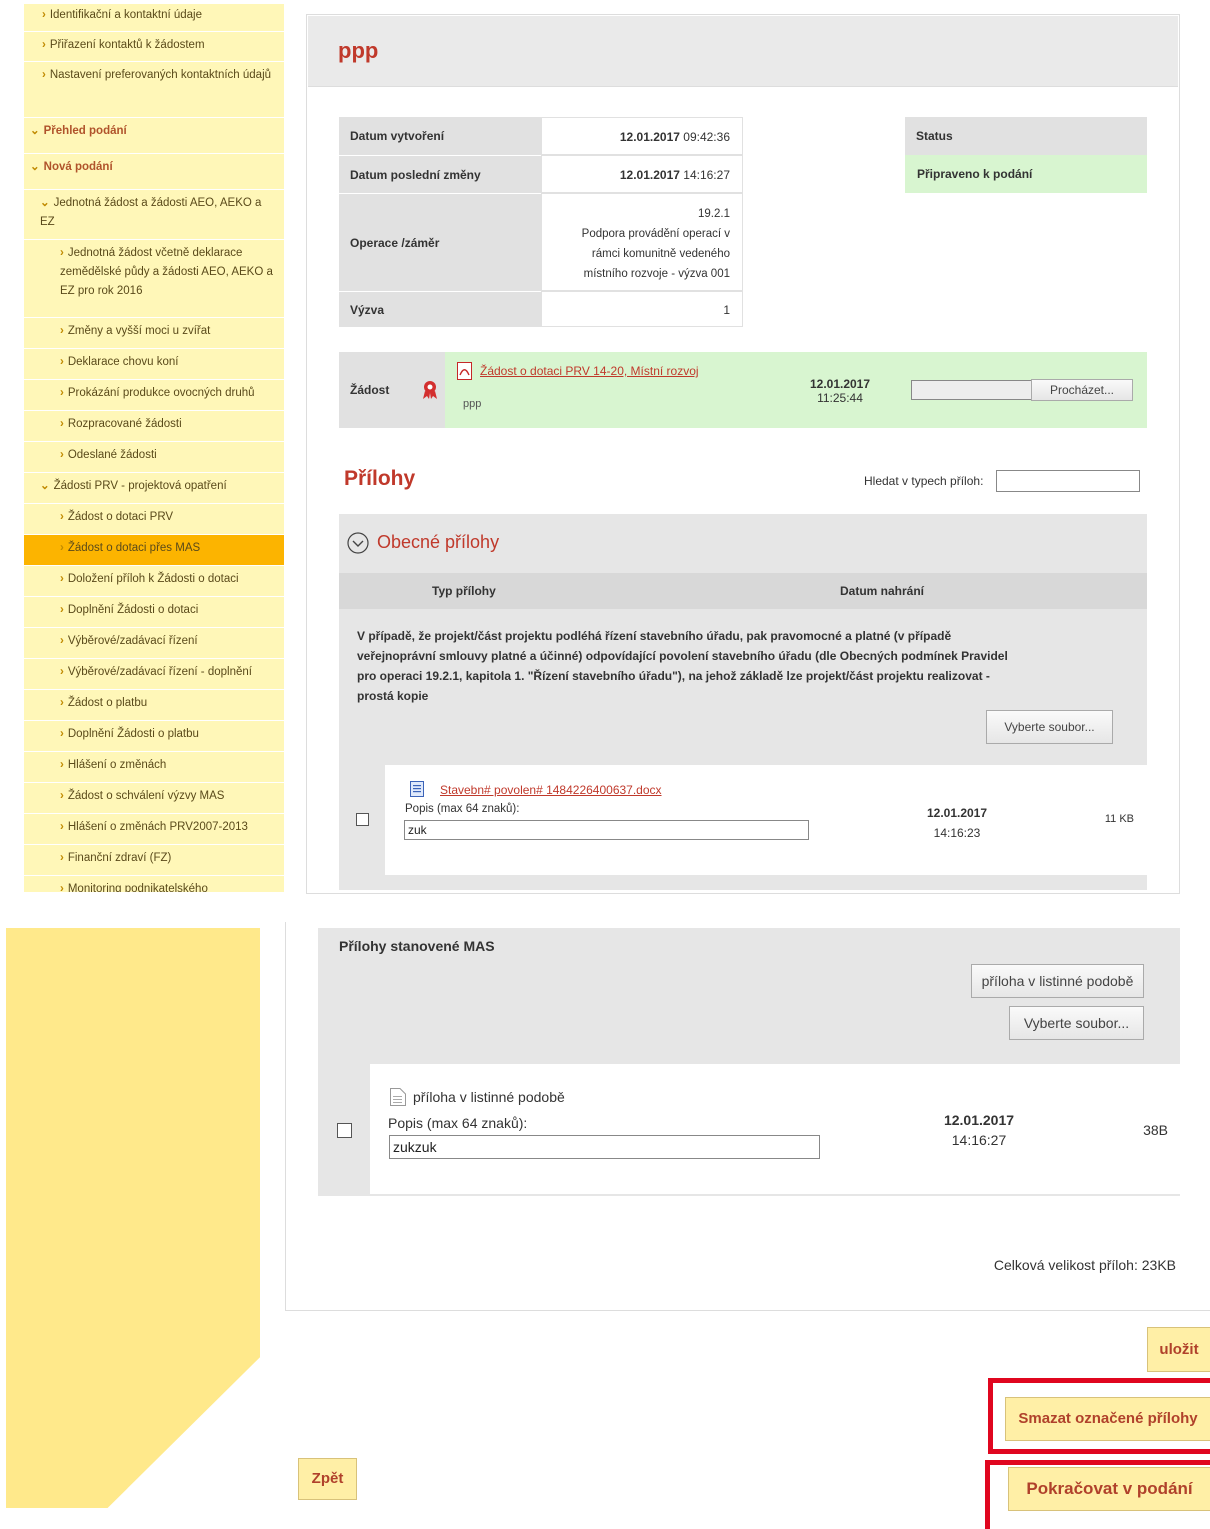 The width and height of the screenshot is (1210, 1529). I want to click on back-button: Zpět, so click(327, 1479).